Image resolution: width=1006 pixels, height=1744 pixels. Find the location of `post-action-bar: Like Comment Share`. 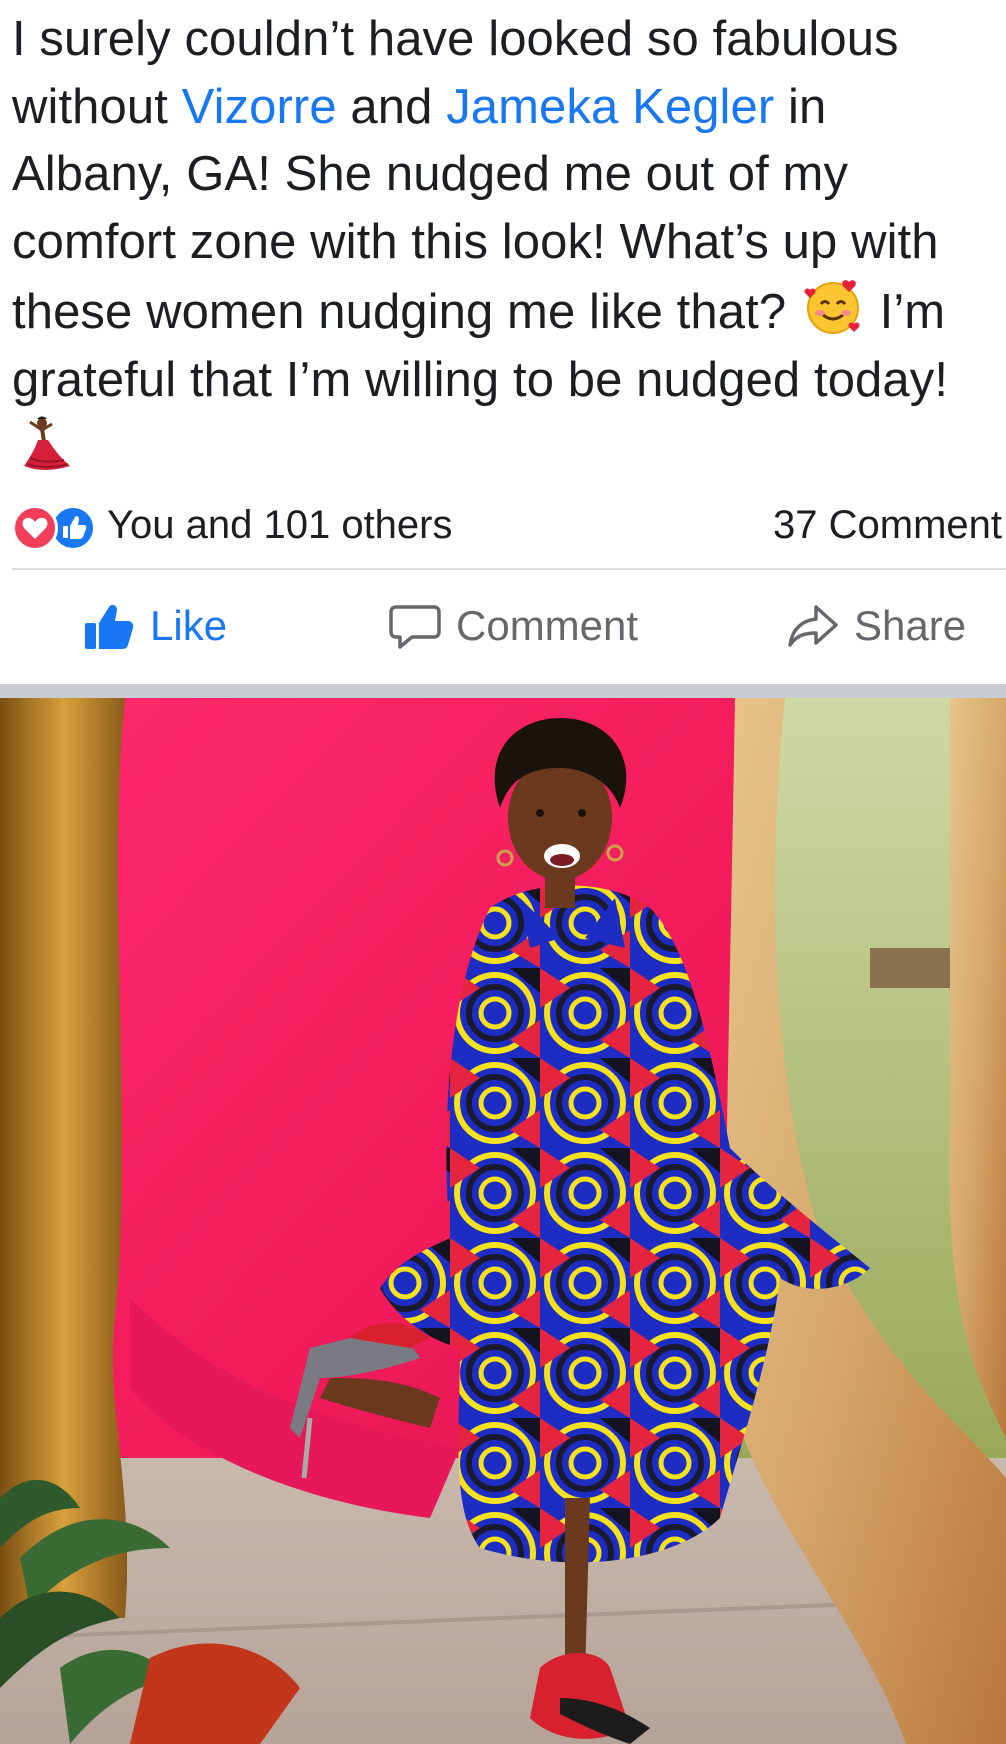

post-action-bar: Like Comment Share is located at coordinates (503, 629).